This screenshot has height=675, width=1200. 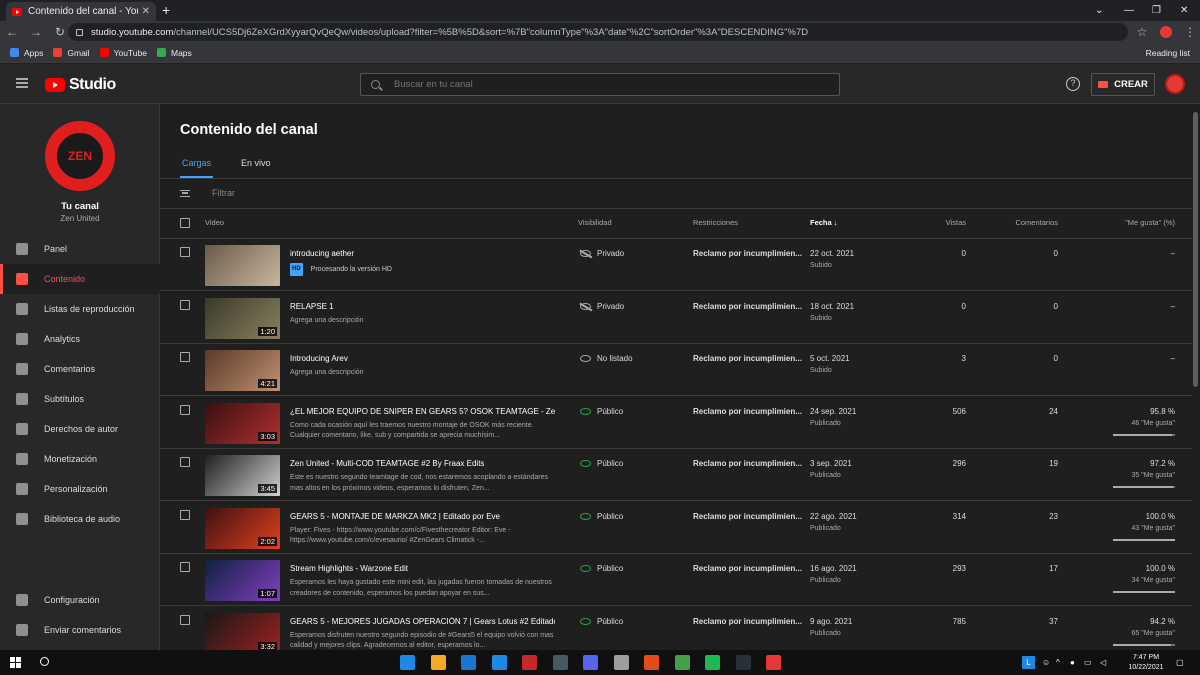 What do you see at coordinates (1180, 662) in the screenshot?
I see `notifications-icon: ▢` at bounding box center [1180, 662].